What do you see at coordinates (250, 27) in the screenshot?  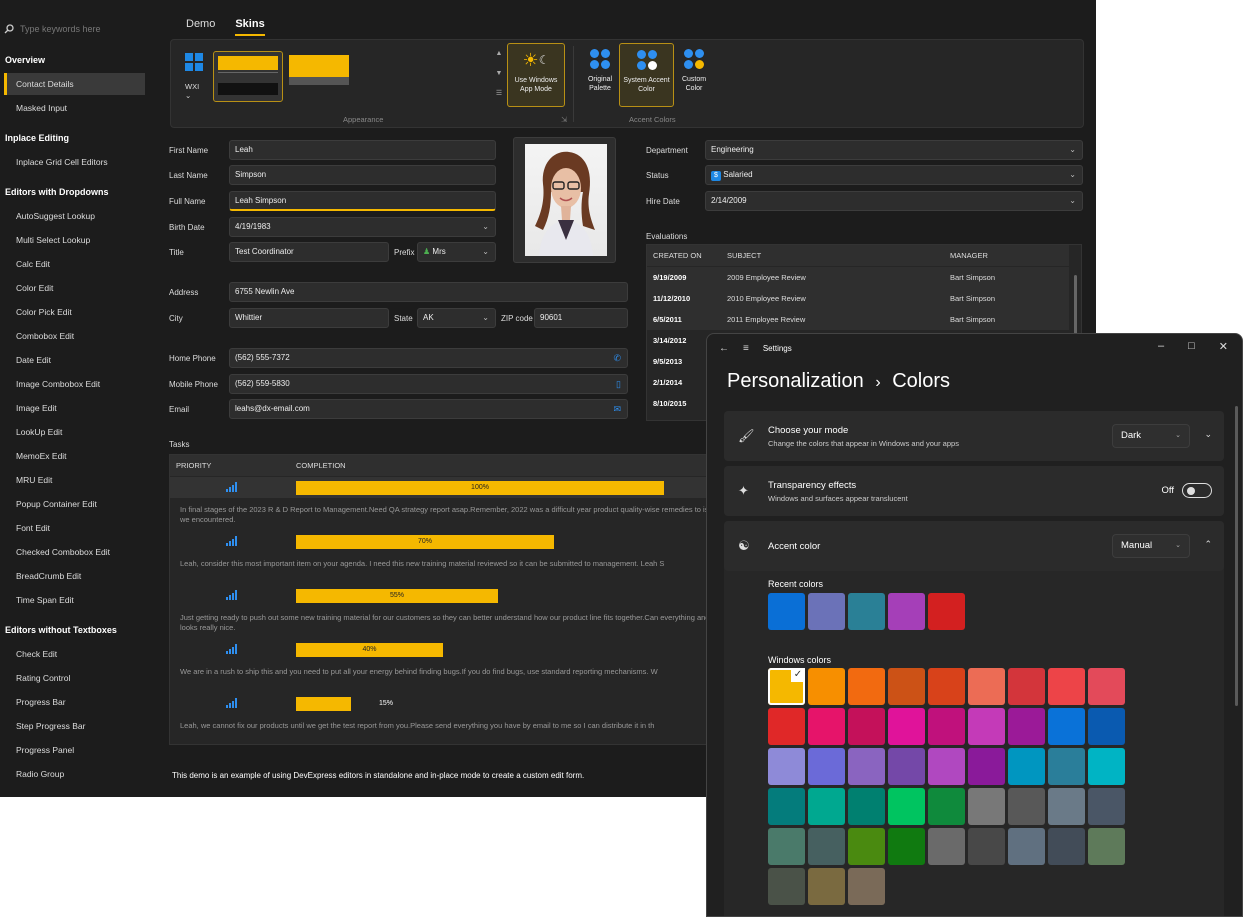 I see `tab-skins: Skins` at bounding box center [250, 27].